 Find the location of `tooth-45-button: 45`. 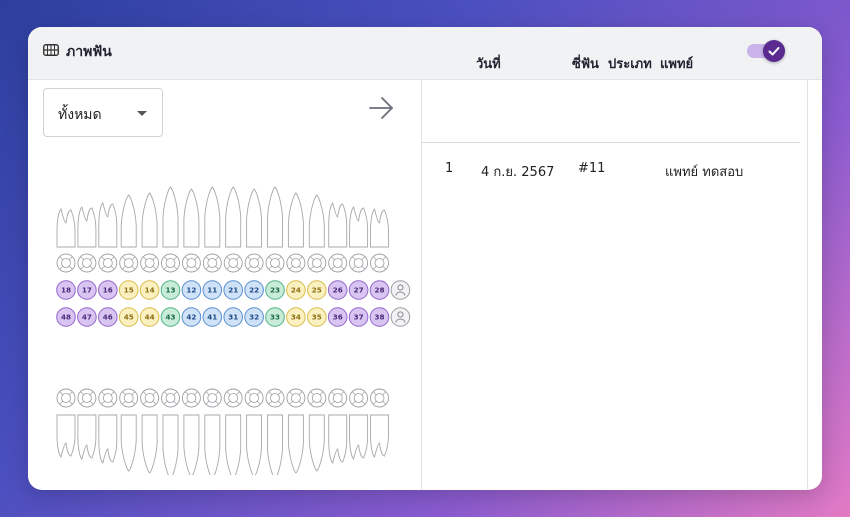

tooth-45-button: 45 is located at coordinates (128, 317).